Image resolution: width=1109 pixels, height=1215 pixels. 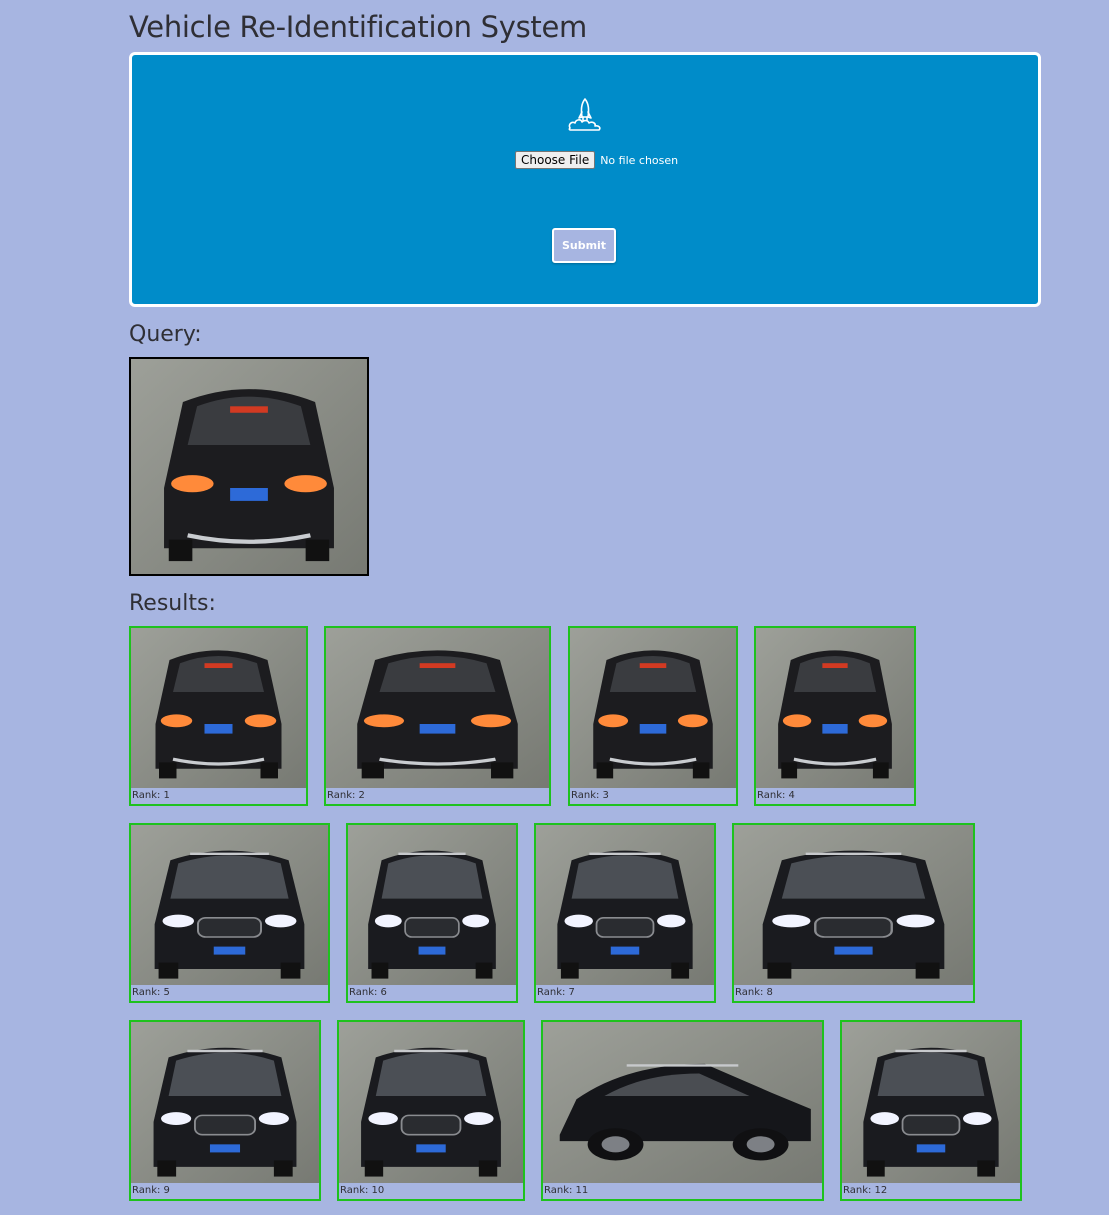 What do you see at coordinates (151, 795) in the screenshot?
I see `rank-label: Rank: 1` at bounding box center [151, 795].